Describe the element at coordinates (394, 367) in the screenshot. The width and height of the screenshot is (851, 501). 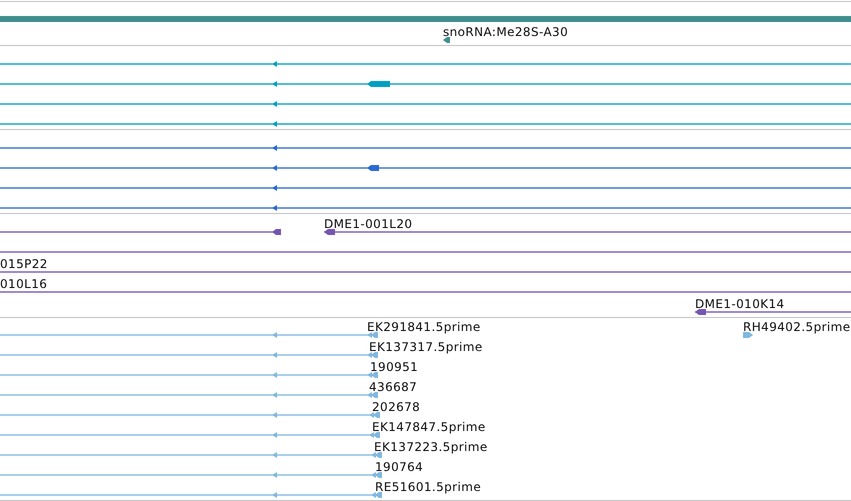
I see `feature-label: 190951` at that location.